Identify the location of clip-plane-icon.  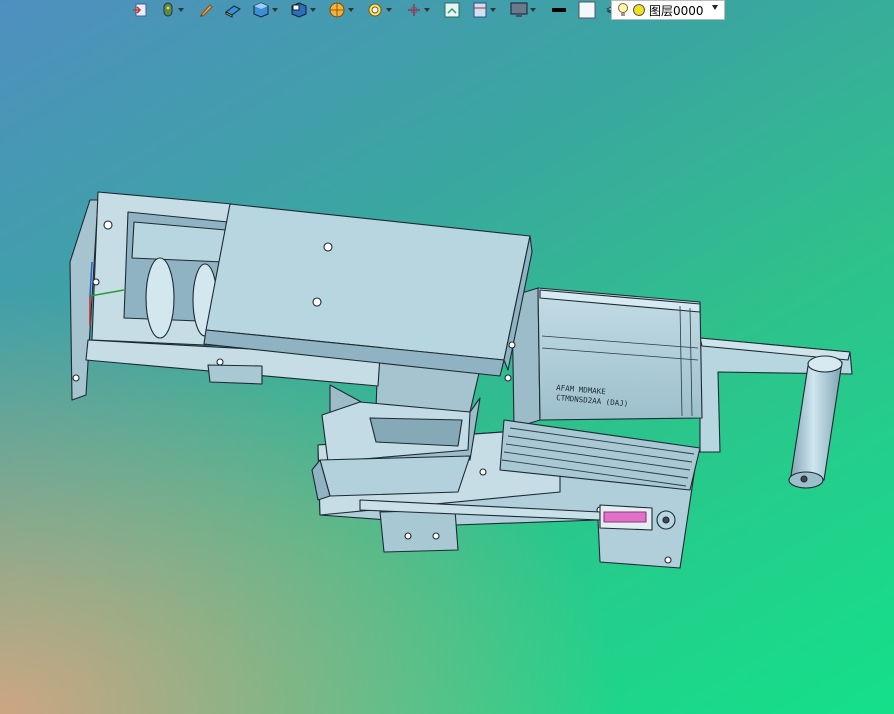
(480, 10).